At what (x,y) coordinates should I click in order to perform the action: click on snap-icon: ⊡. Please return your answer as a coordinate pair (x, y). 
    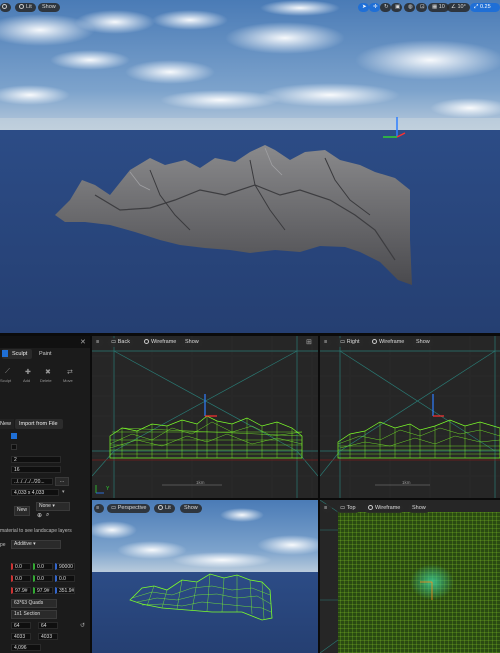
    Looking at the image, I should click on (422, 7).